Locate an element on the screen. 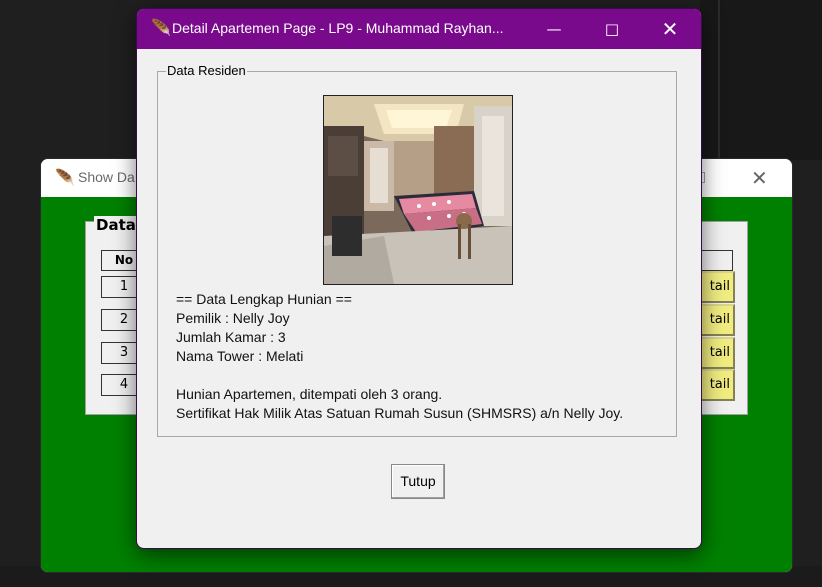  info-tower: Nama Tower : Melati is located at coordinates (240, 356).